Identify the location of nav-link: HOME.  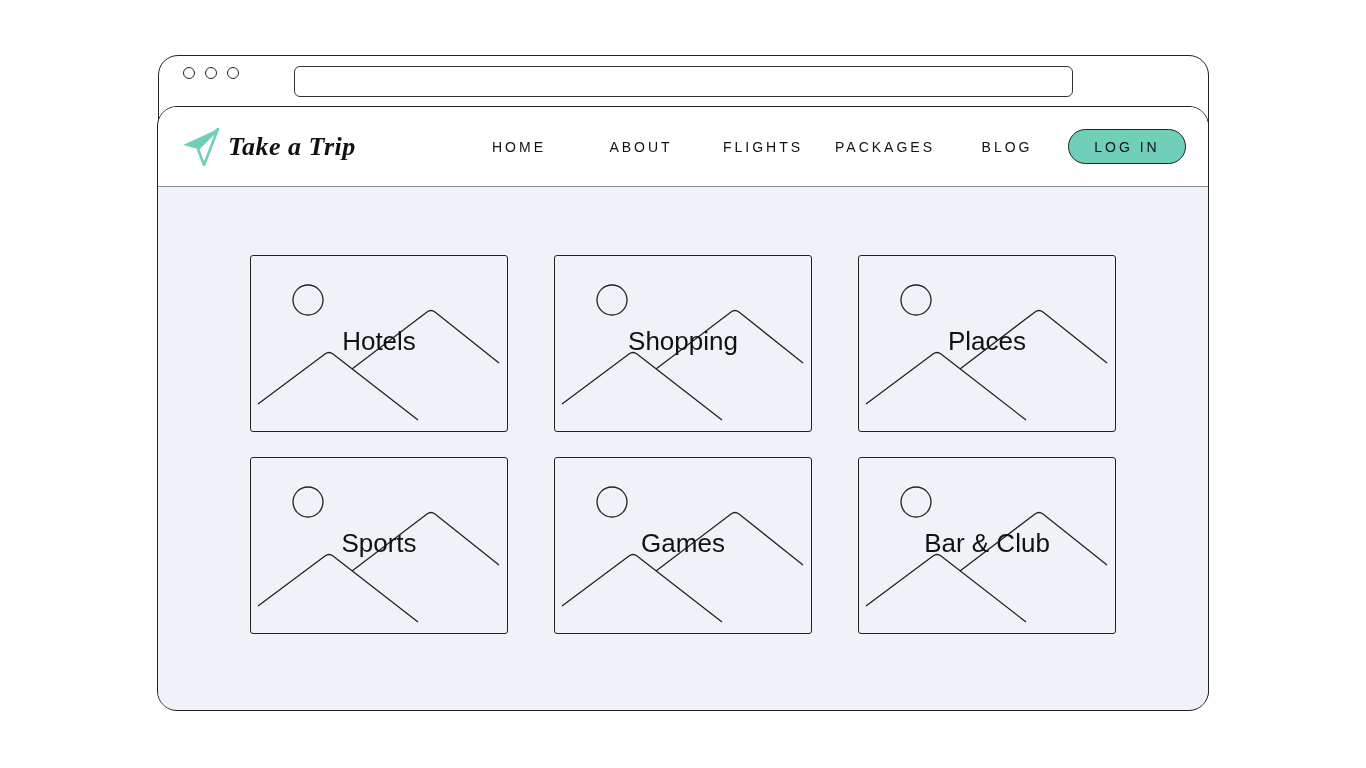
(519, 146).